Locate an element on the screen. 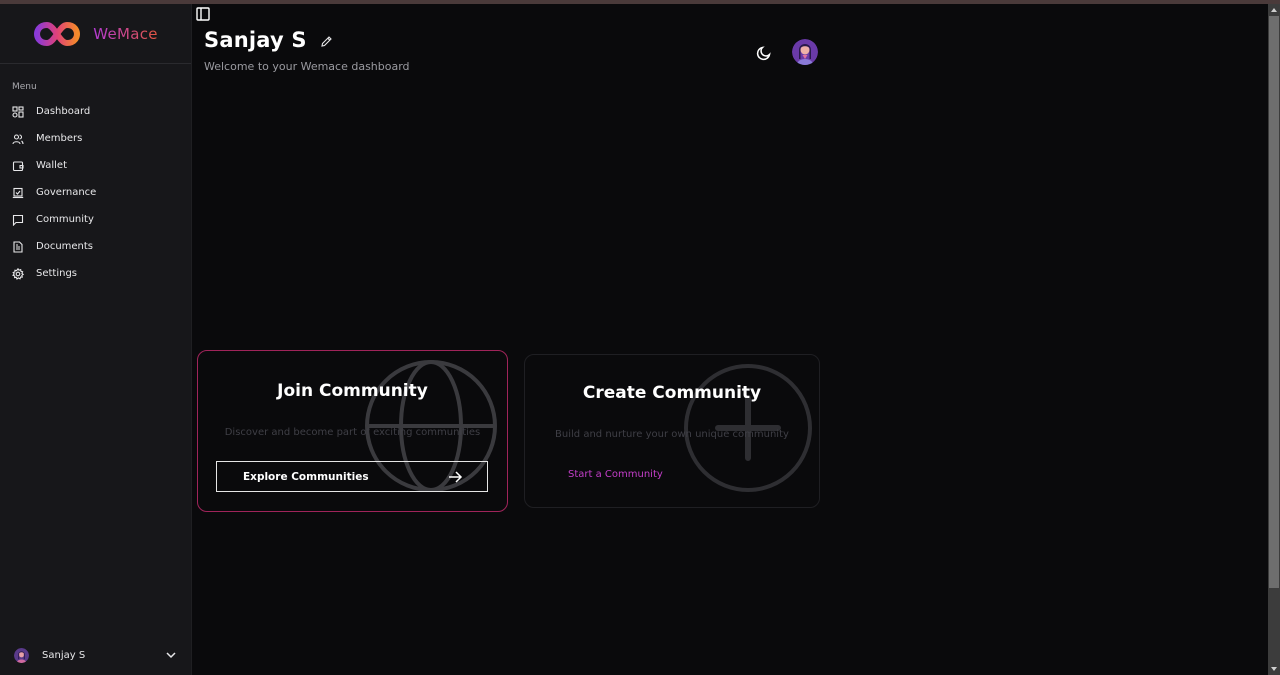 The height and width of the screenshot is (675, 1280). scroll-down-arrow-icon is located at coordinates (1274, 669).